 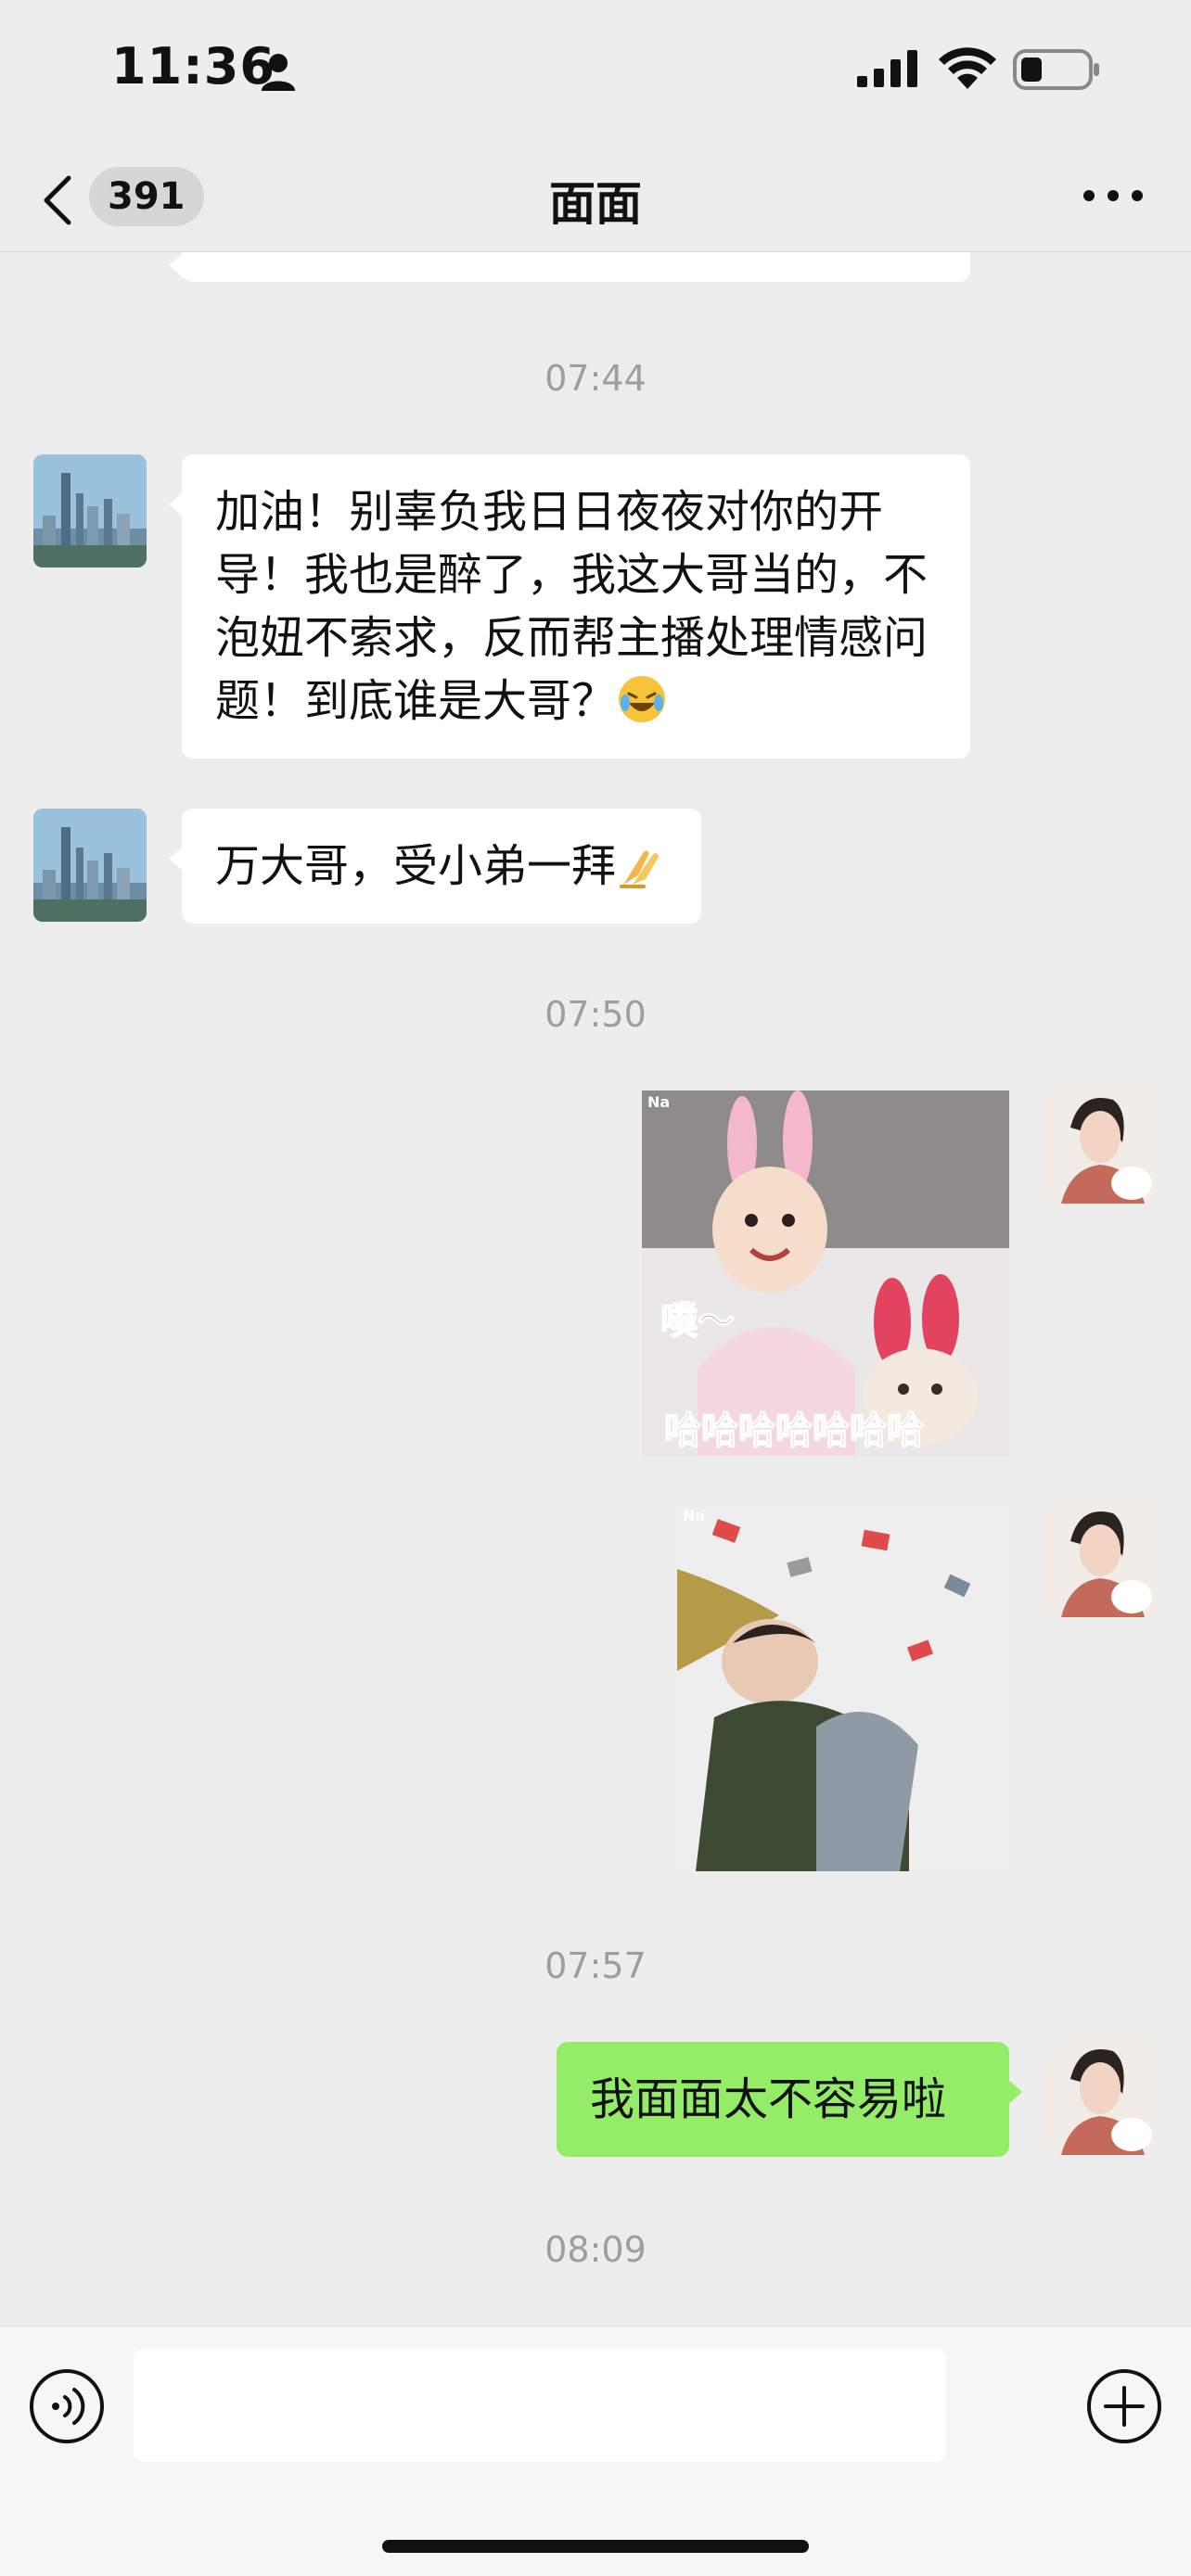 What do you see at coordinates (595, 378) in the screenshot?
I see `timestamp: 07:44` at bounding box center [595, 378].